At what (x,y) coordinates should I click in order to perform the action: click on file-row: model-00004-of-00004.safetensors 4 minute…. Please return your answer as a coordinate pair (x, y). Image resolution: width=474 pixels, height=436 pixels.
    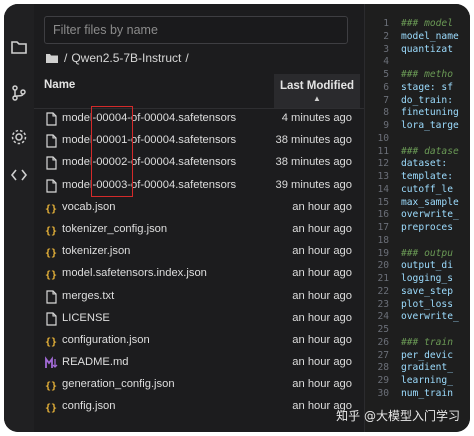
    Looking at the image, I should click on (199, 119).